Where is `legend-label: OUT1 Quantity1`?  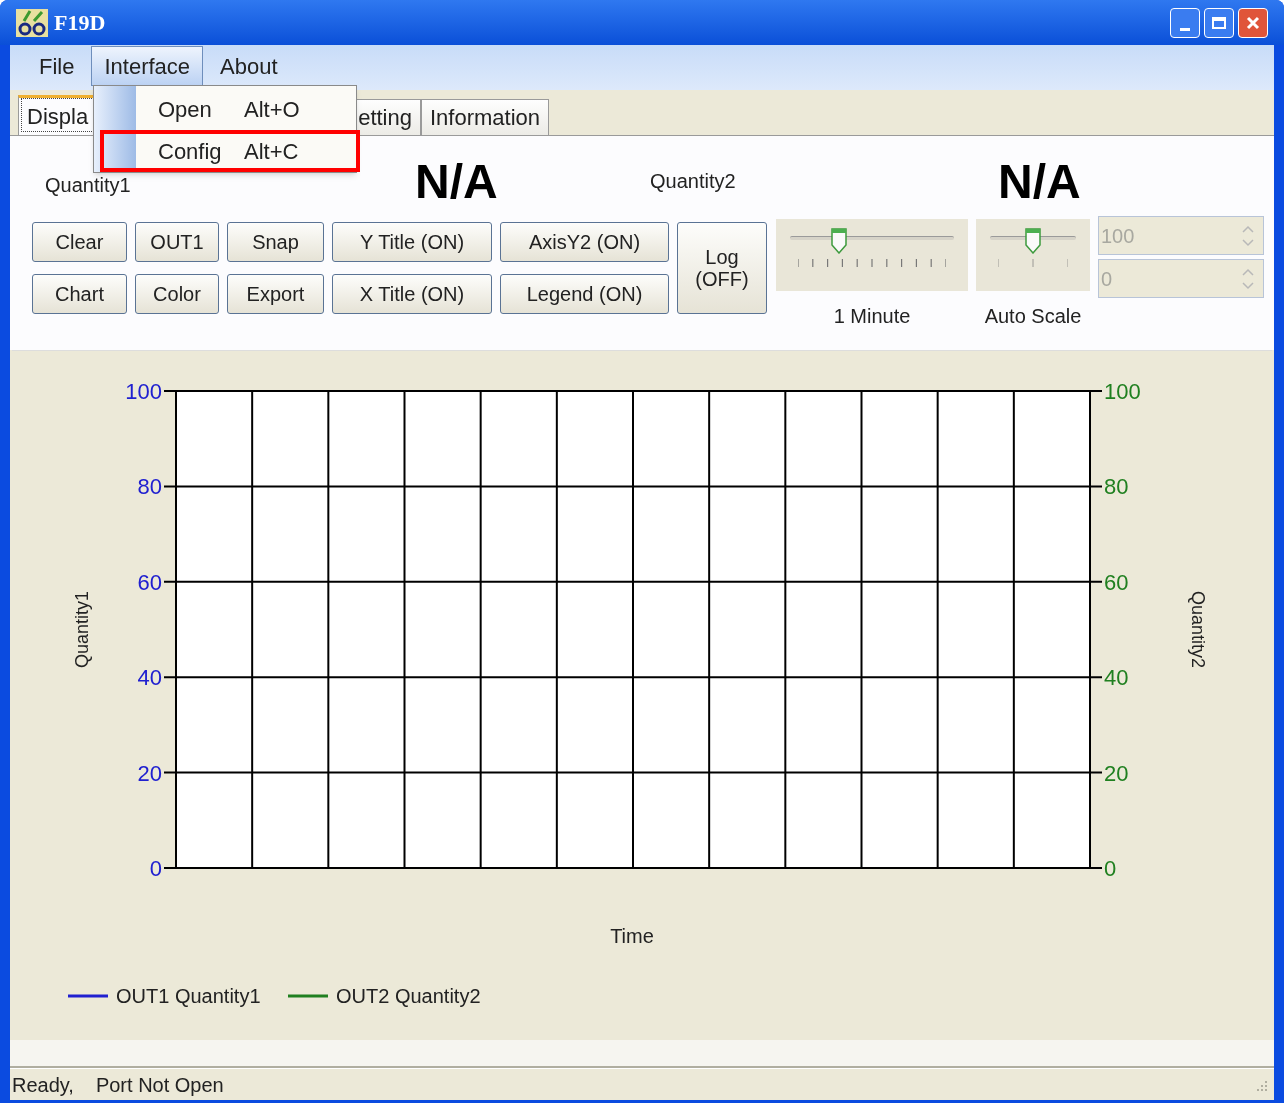 legend-label: OUT1 Quantity1 is located at coordinates (188, 996).